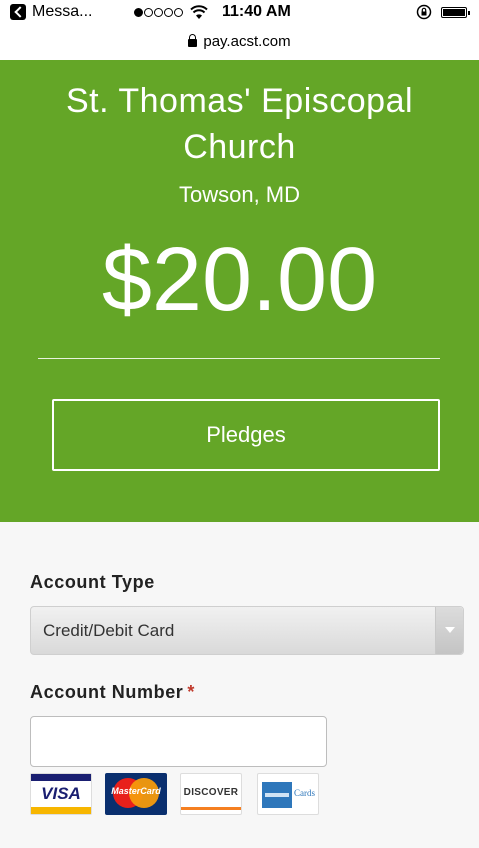  I want to click on discover-card-icon: DISCOVER, so click(211, 794).